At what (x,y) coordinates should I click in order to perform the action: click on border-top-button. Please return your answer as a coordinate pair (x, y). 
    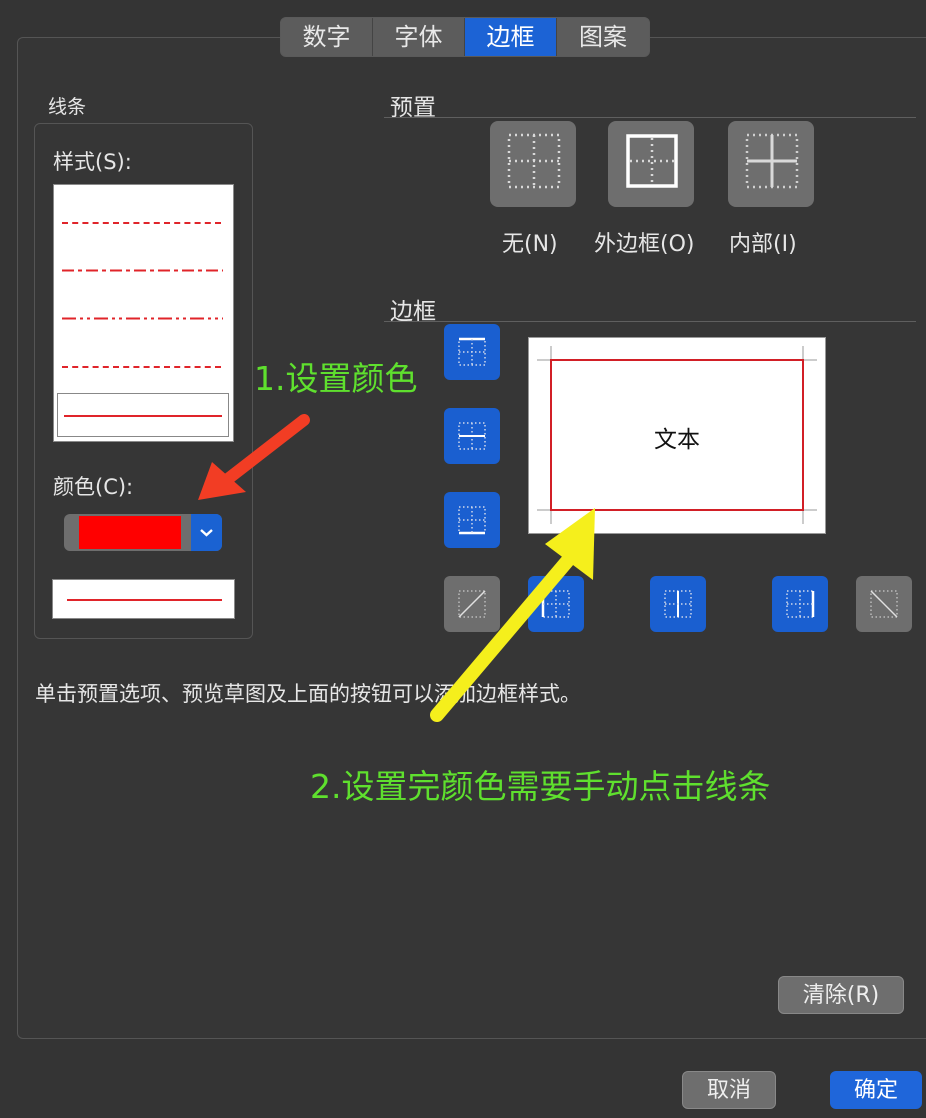
    Looking at the image, I should click on (472, 352).